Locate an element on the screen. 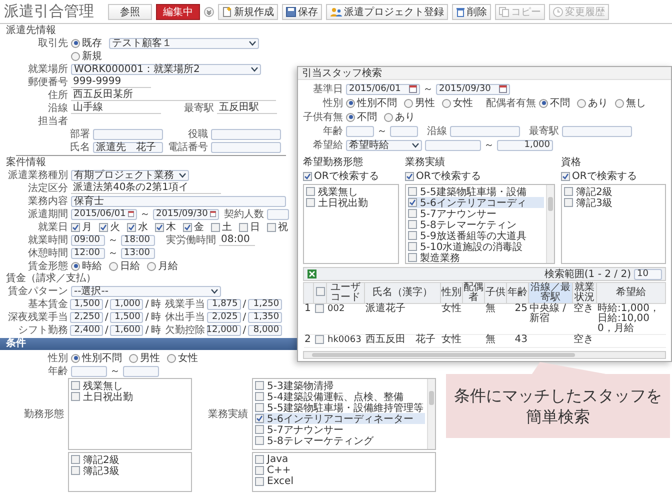  column-header: 年齢 is located at coordinates (517, 293).